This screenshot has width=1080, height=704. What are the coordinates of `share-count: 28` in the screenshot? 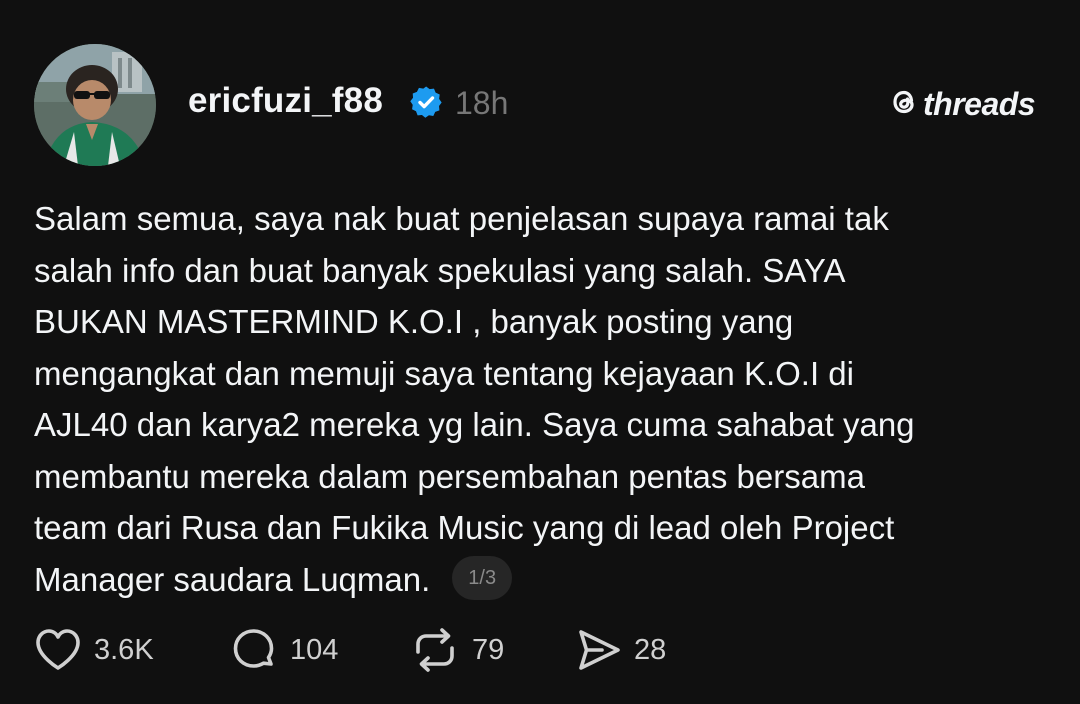 It's located at (650, 649).